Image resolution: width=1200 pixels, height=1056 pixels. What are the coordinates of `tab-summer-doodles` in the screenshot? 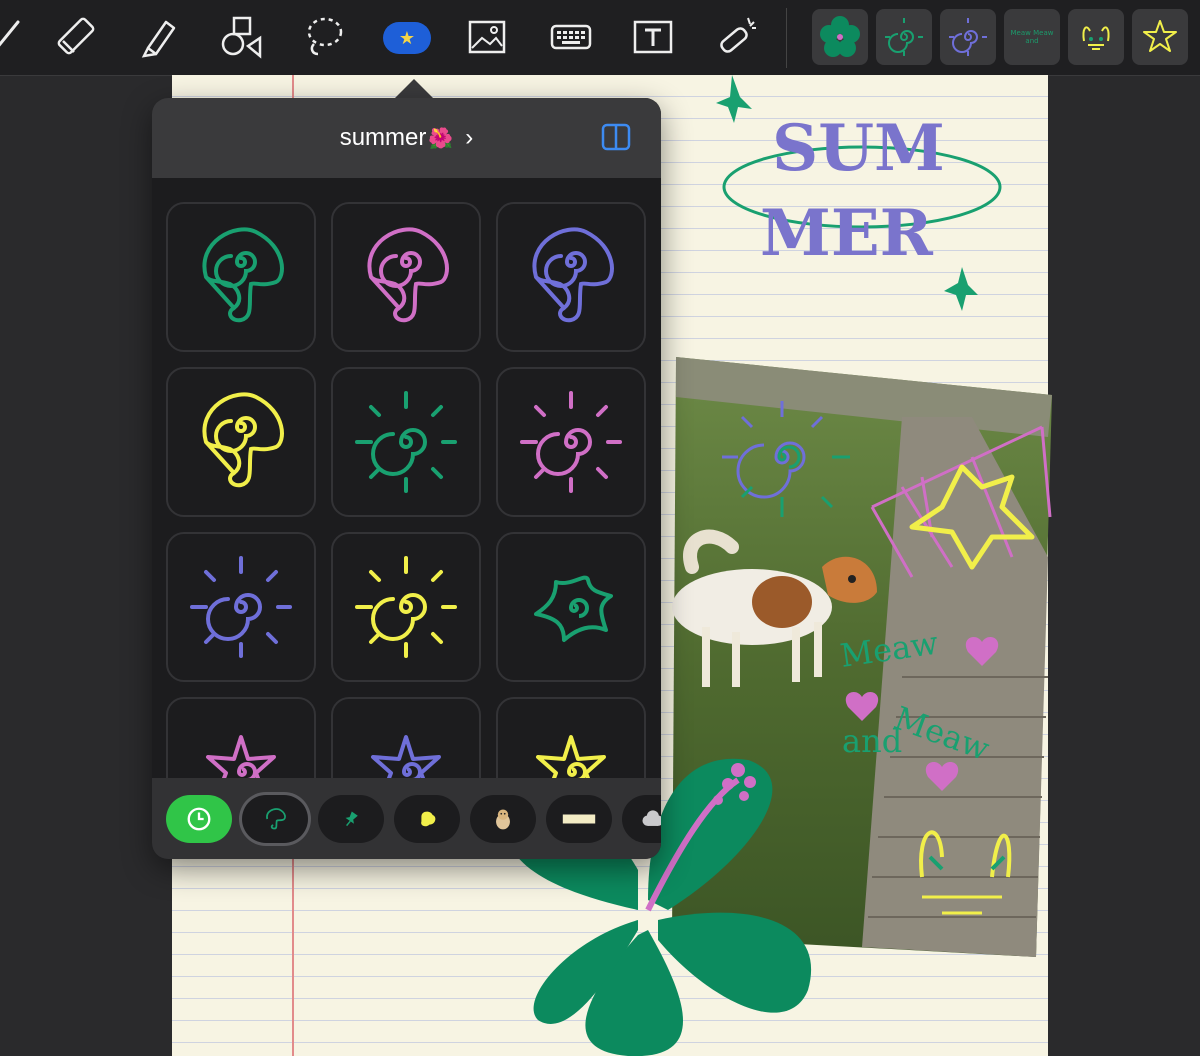 It's located at (275, 819).